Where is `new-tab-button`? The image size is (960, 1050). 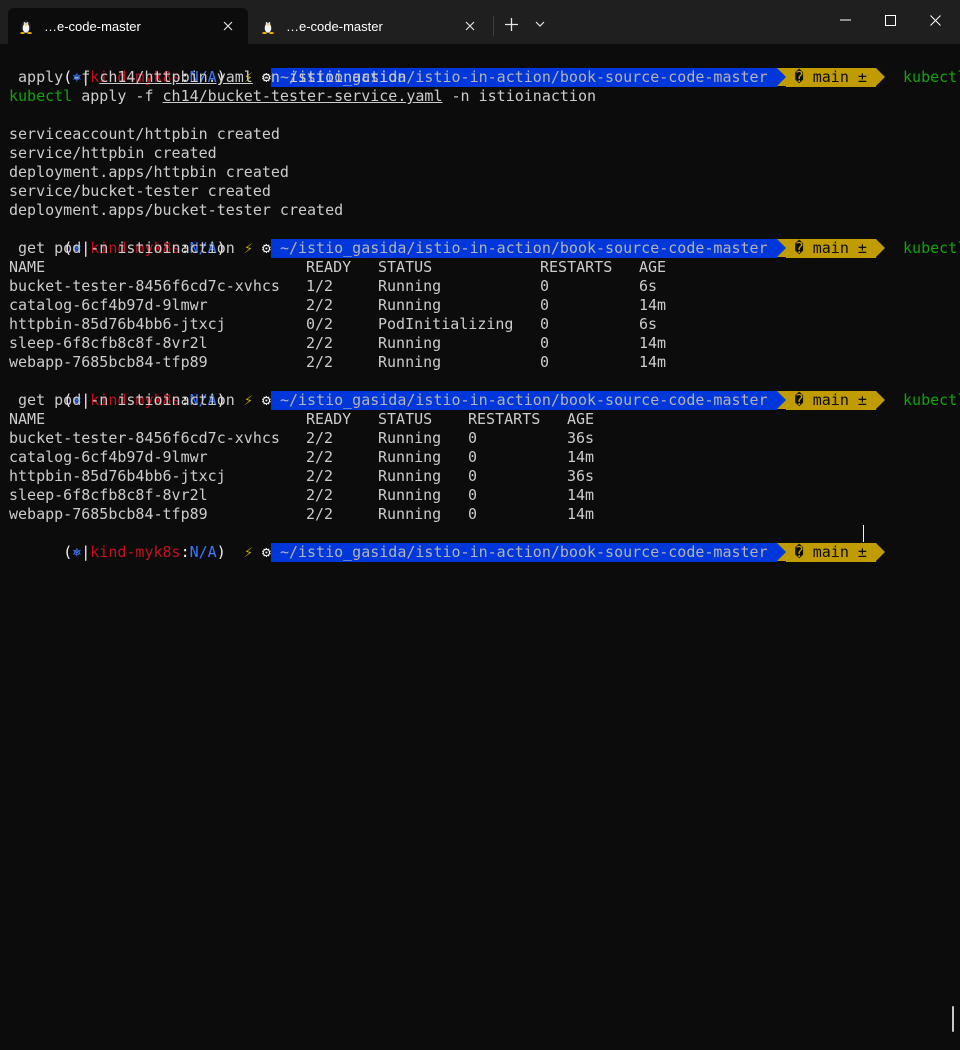 new-tab-button is located at coordinates (511, 24).